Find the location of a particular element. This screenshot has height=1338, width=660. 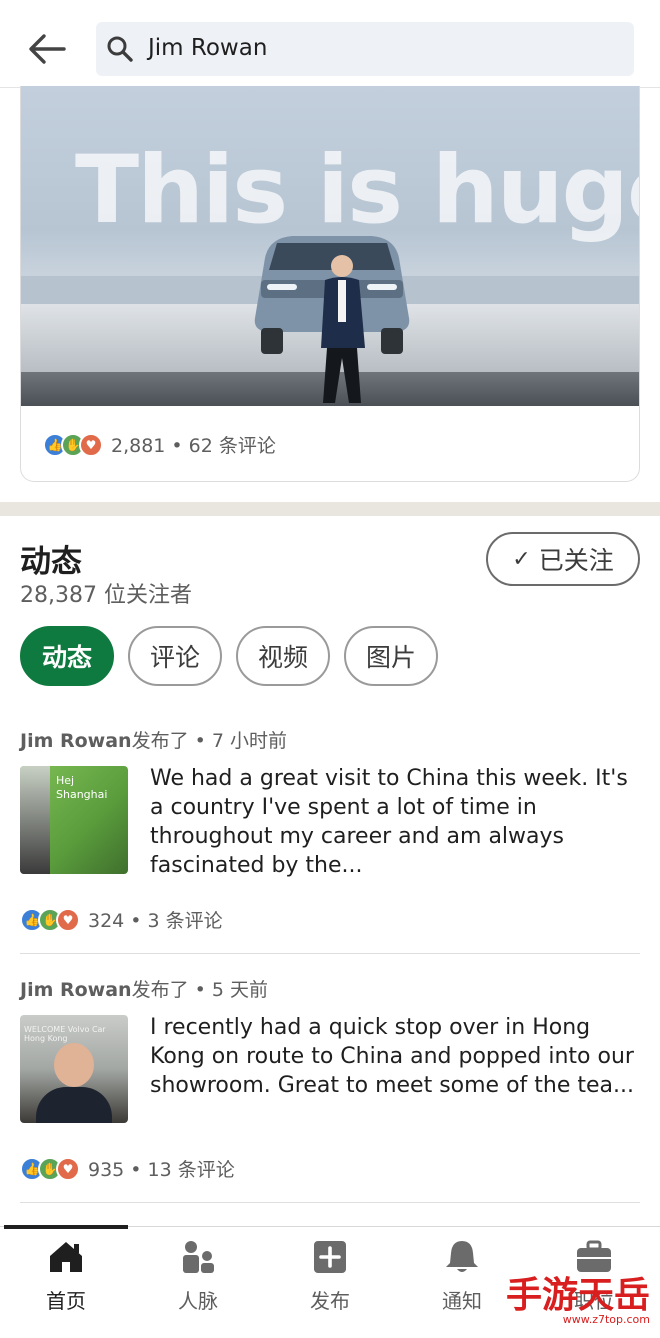

post-reaction-count: 935 • 13 条评论 is located at coordinates (161, 1170).